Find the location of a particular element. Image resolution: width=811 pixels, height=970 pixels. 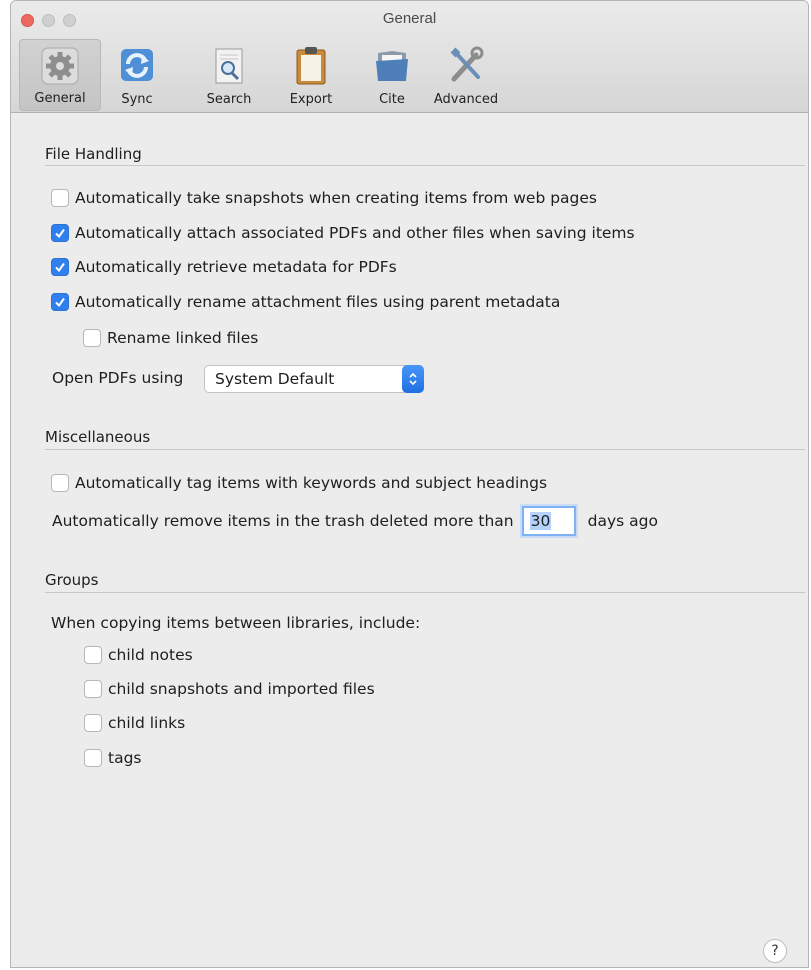

retrieve-metadata-checkbox is located at coordinates (60, 267).